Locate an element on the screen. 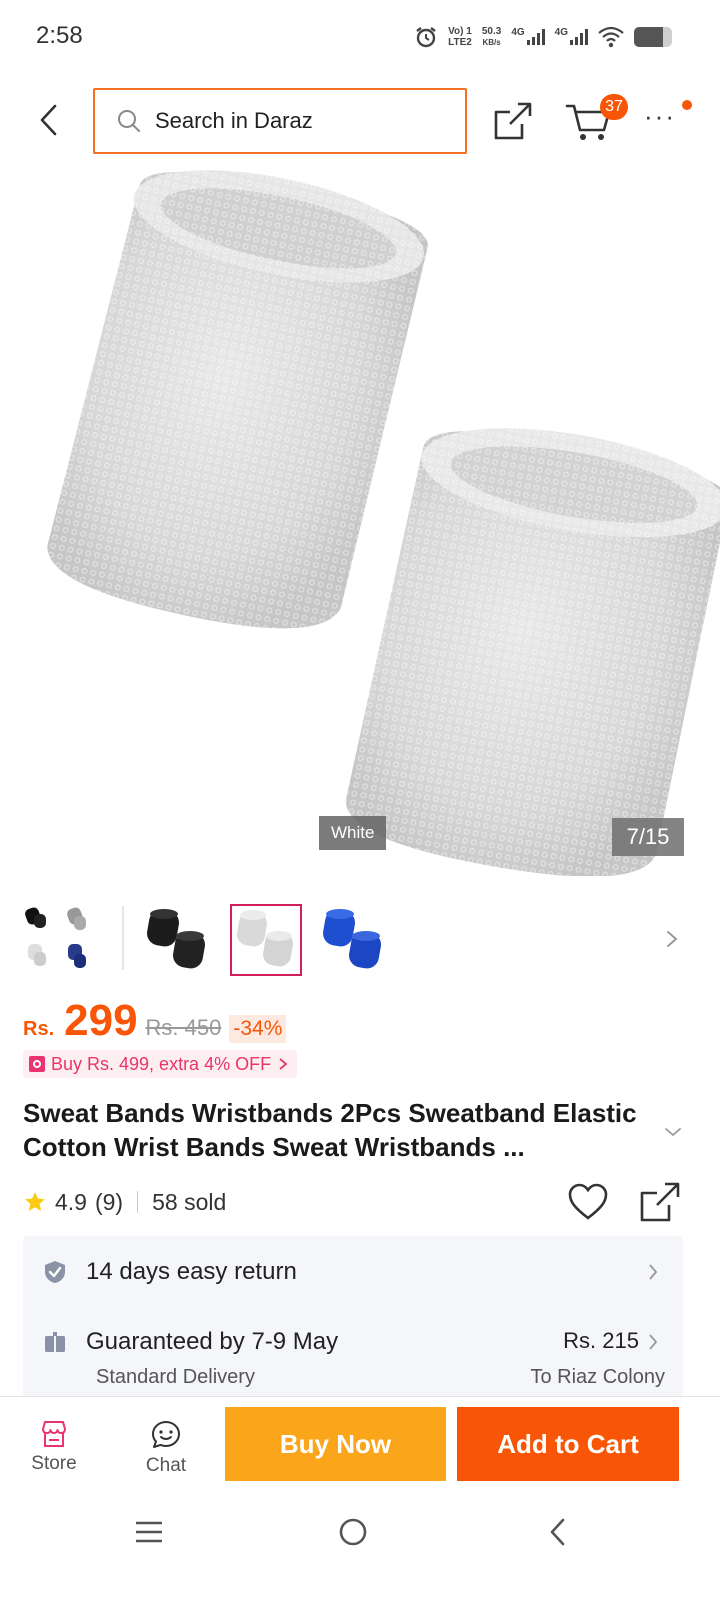  review-count: (9) is located at coordinates (109, 1201).